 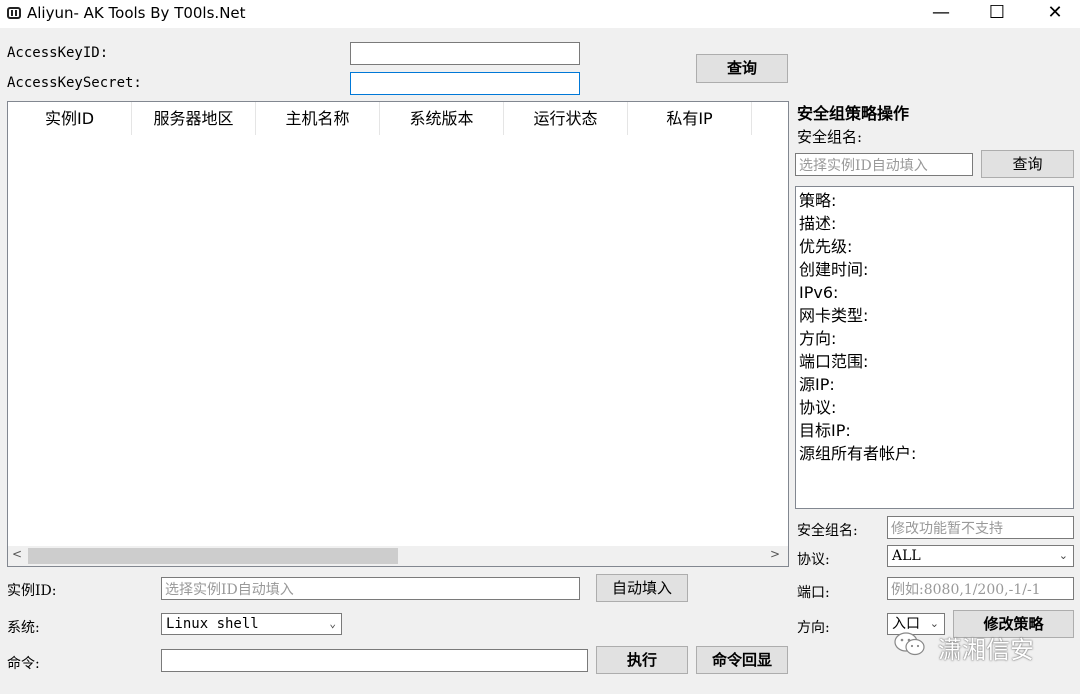 I want to click on info-field-description: 描述:, so click(x=818, y=223).